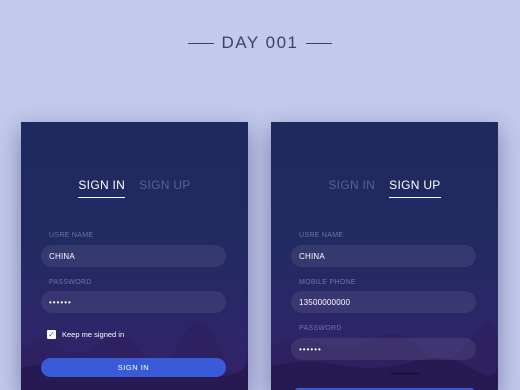 The image size is (520, 390). Describe the element at coordinates (327, 282) in the screenshot. I see `mobile-phone-label: MOBILE PHONE` at that location.